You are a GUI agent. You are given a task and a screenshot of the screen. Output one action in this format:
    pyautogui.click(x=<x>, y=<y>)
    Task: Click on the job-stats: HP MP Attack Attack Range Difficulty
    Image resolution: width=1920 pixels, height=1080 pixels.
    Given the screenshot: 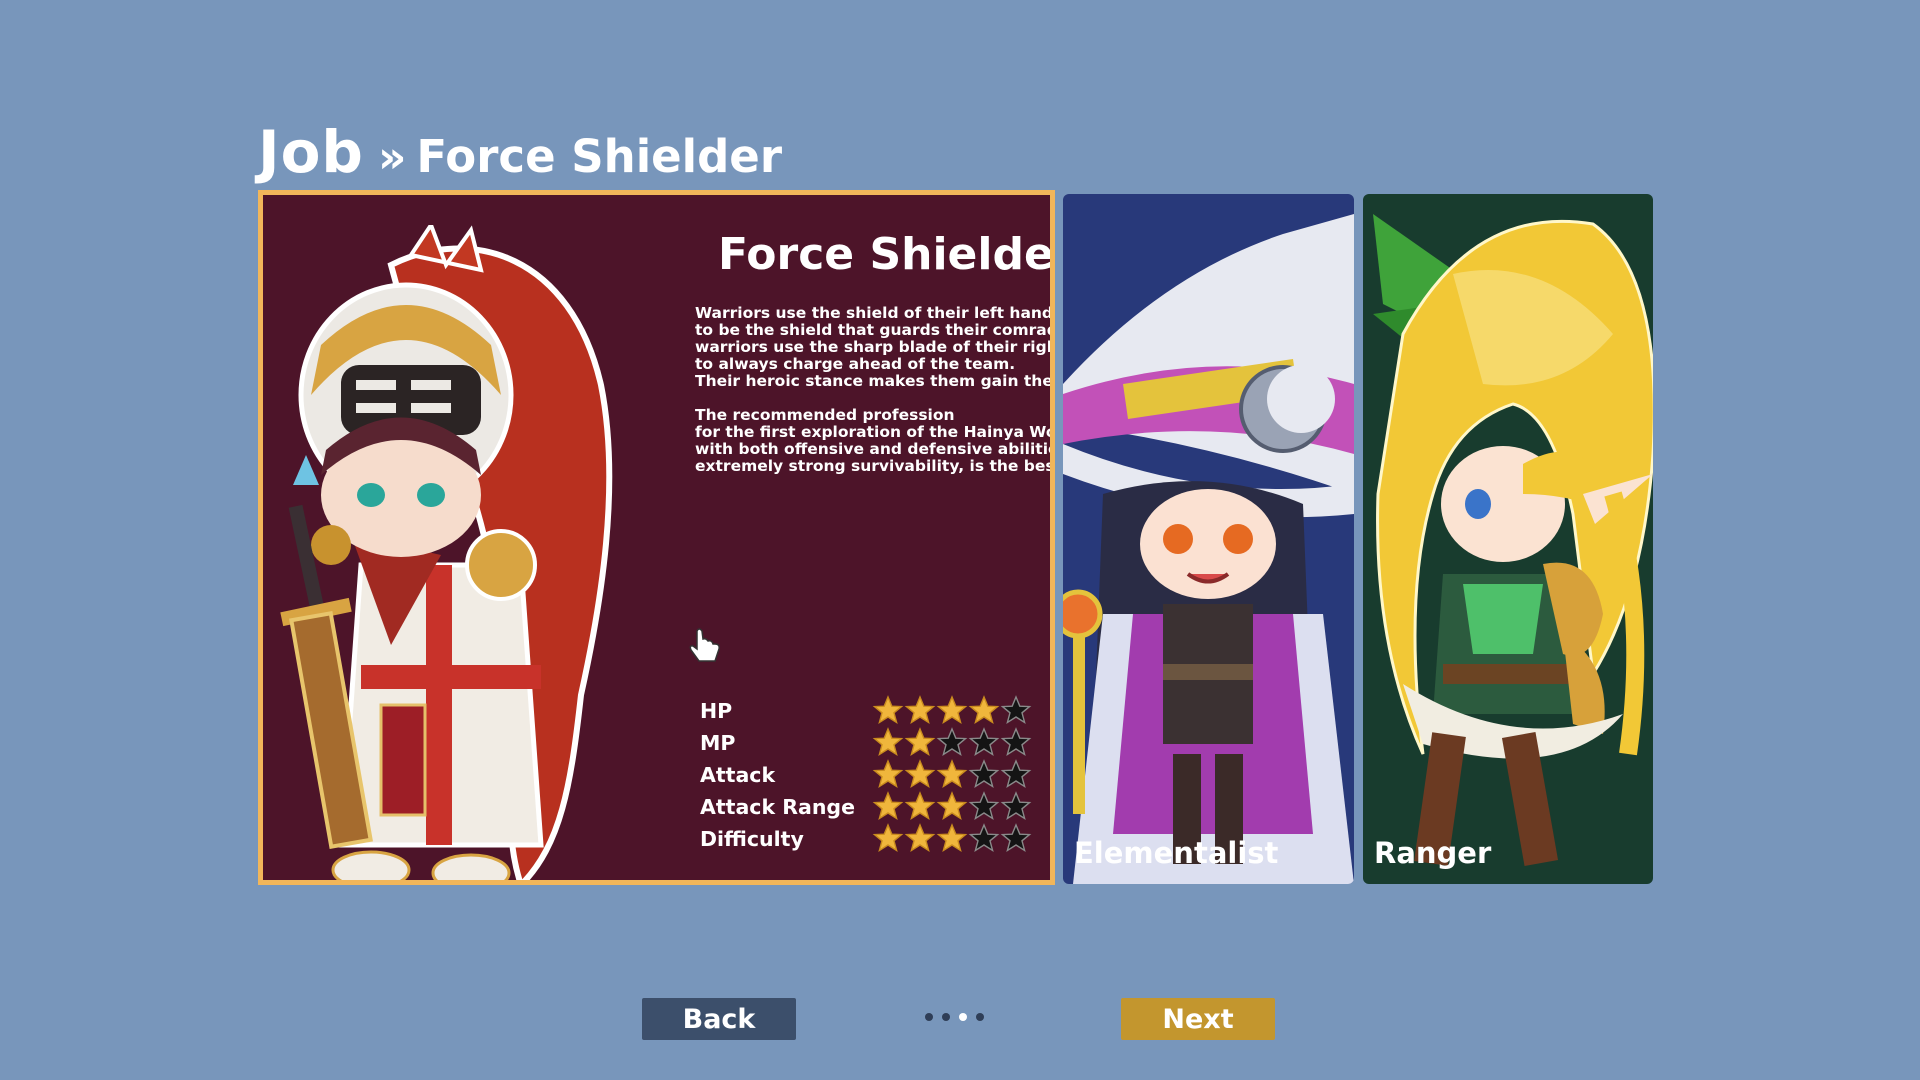 What is the action you would take?
    pyautogui.click(x=870, y=775)
    